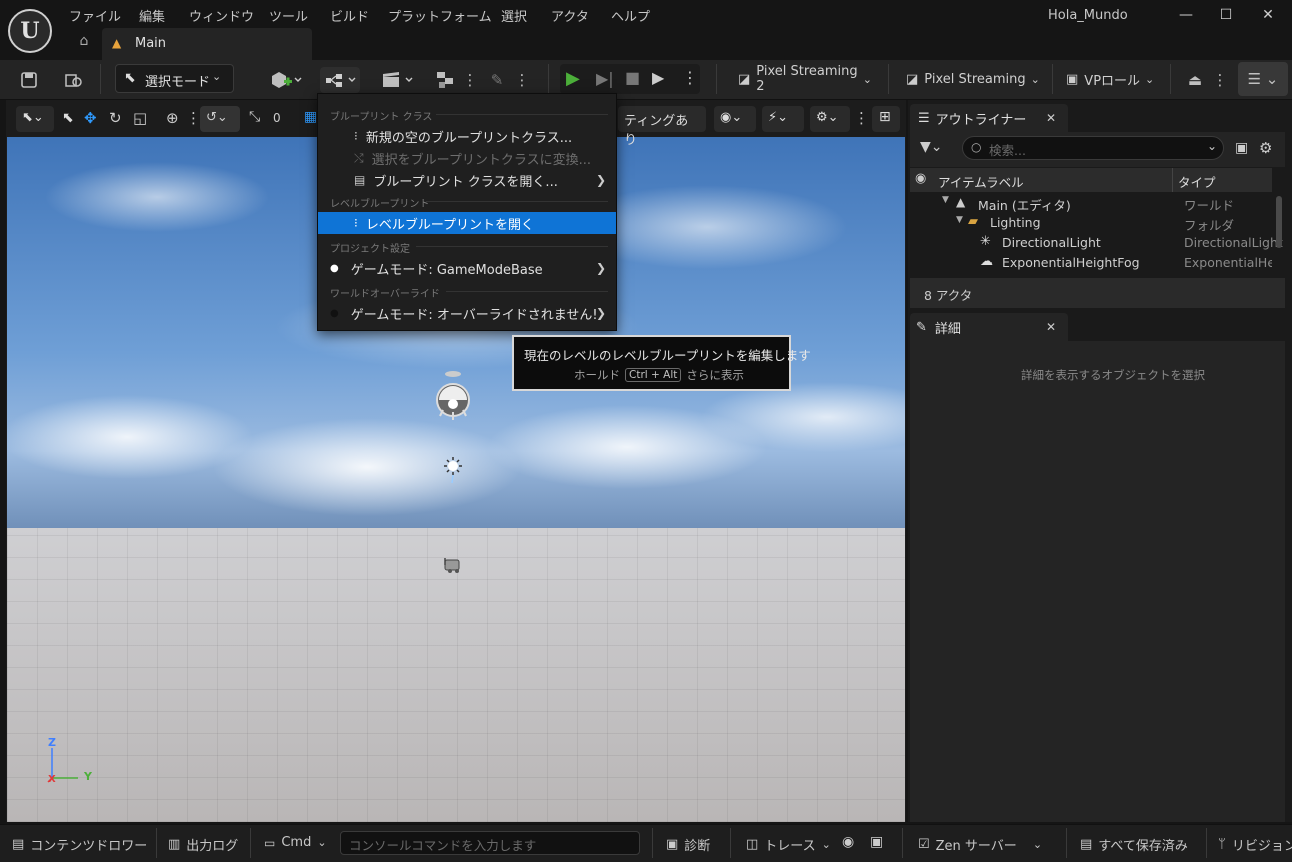 The width and height of the screenshot is (1292, 862). I want to click on pixel-streaming-dropdown: ◪ Pixel Streaming ⌄, so click(973, 79).